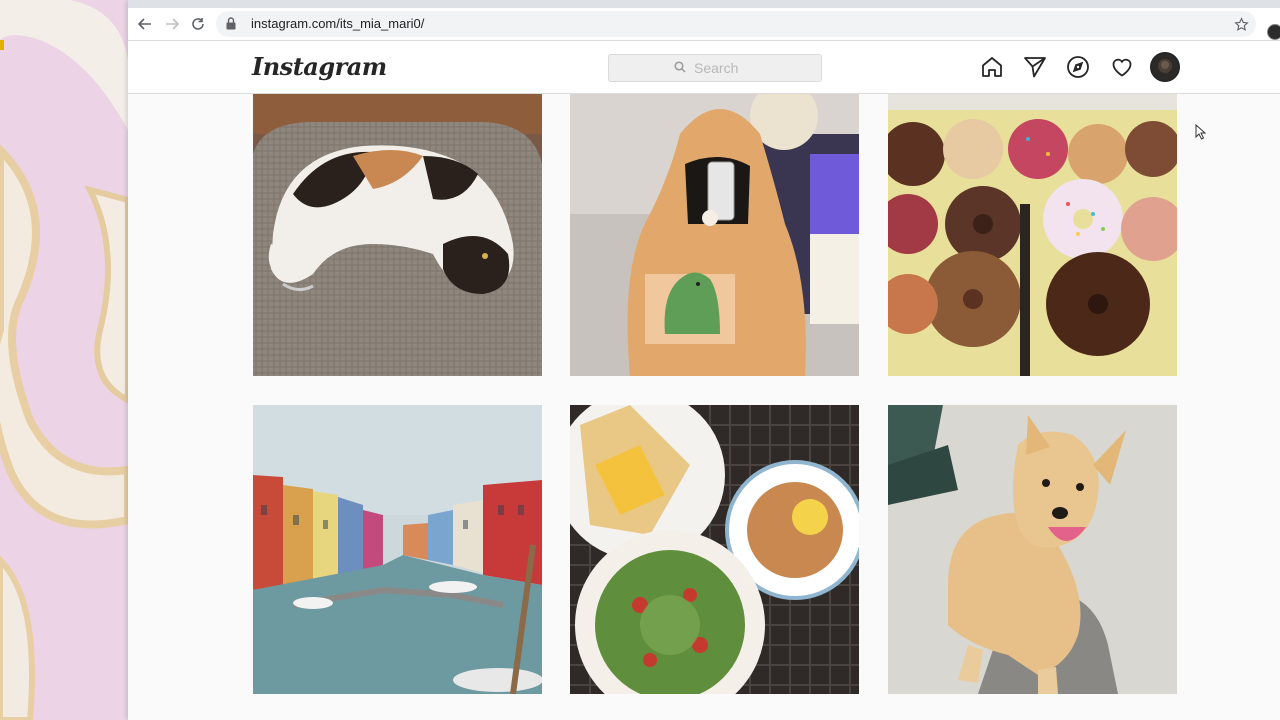 Image resolution: width=1280 pixels, height=720 pixels. Describe the element at coordinates (704, 4) in the screenshot. I see `tab-strip` at that location.